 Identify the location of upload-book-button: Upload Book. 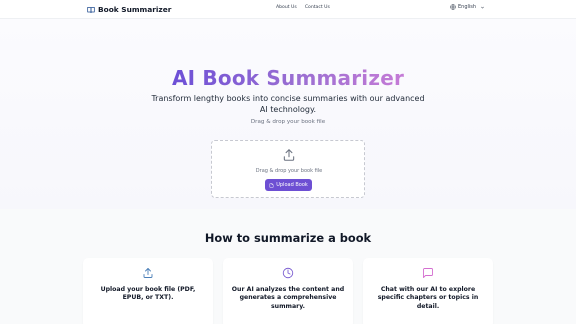
(288, 185).